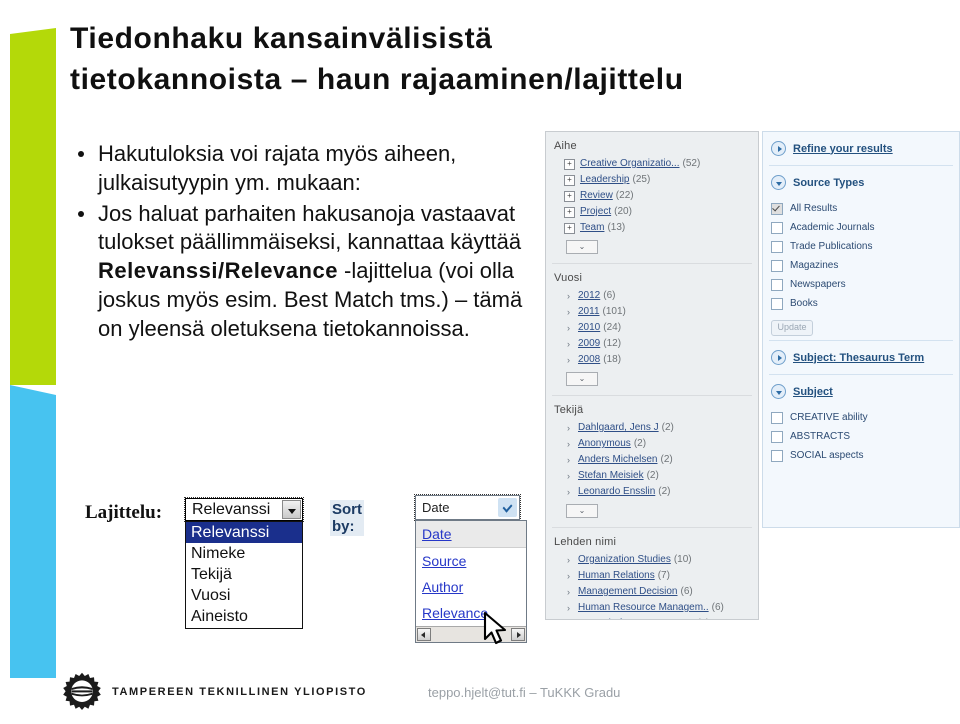  What do you see at coordinates (777, 284) in the screenshot?
I see `checkbox-newspapers` at bounding box center [777, 284].